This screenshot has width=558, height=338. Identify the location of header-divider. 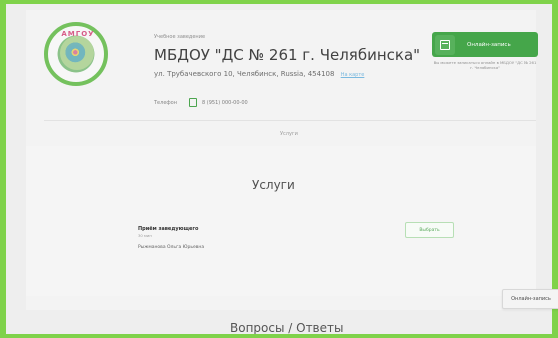
(290, 120).